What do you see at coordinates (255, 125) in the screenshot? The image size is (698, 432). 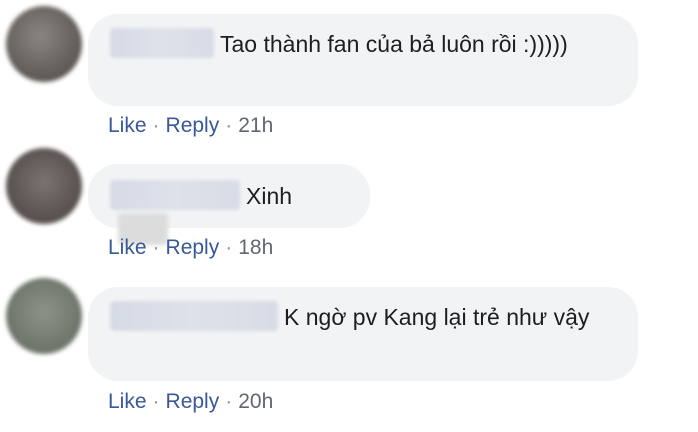 I see `timestamp: 21h` at bounding box center [255, 125].